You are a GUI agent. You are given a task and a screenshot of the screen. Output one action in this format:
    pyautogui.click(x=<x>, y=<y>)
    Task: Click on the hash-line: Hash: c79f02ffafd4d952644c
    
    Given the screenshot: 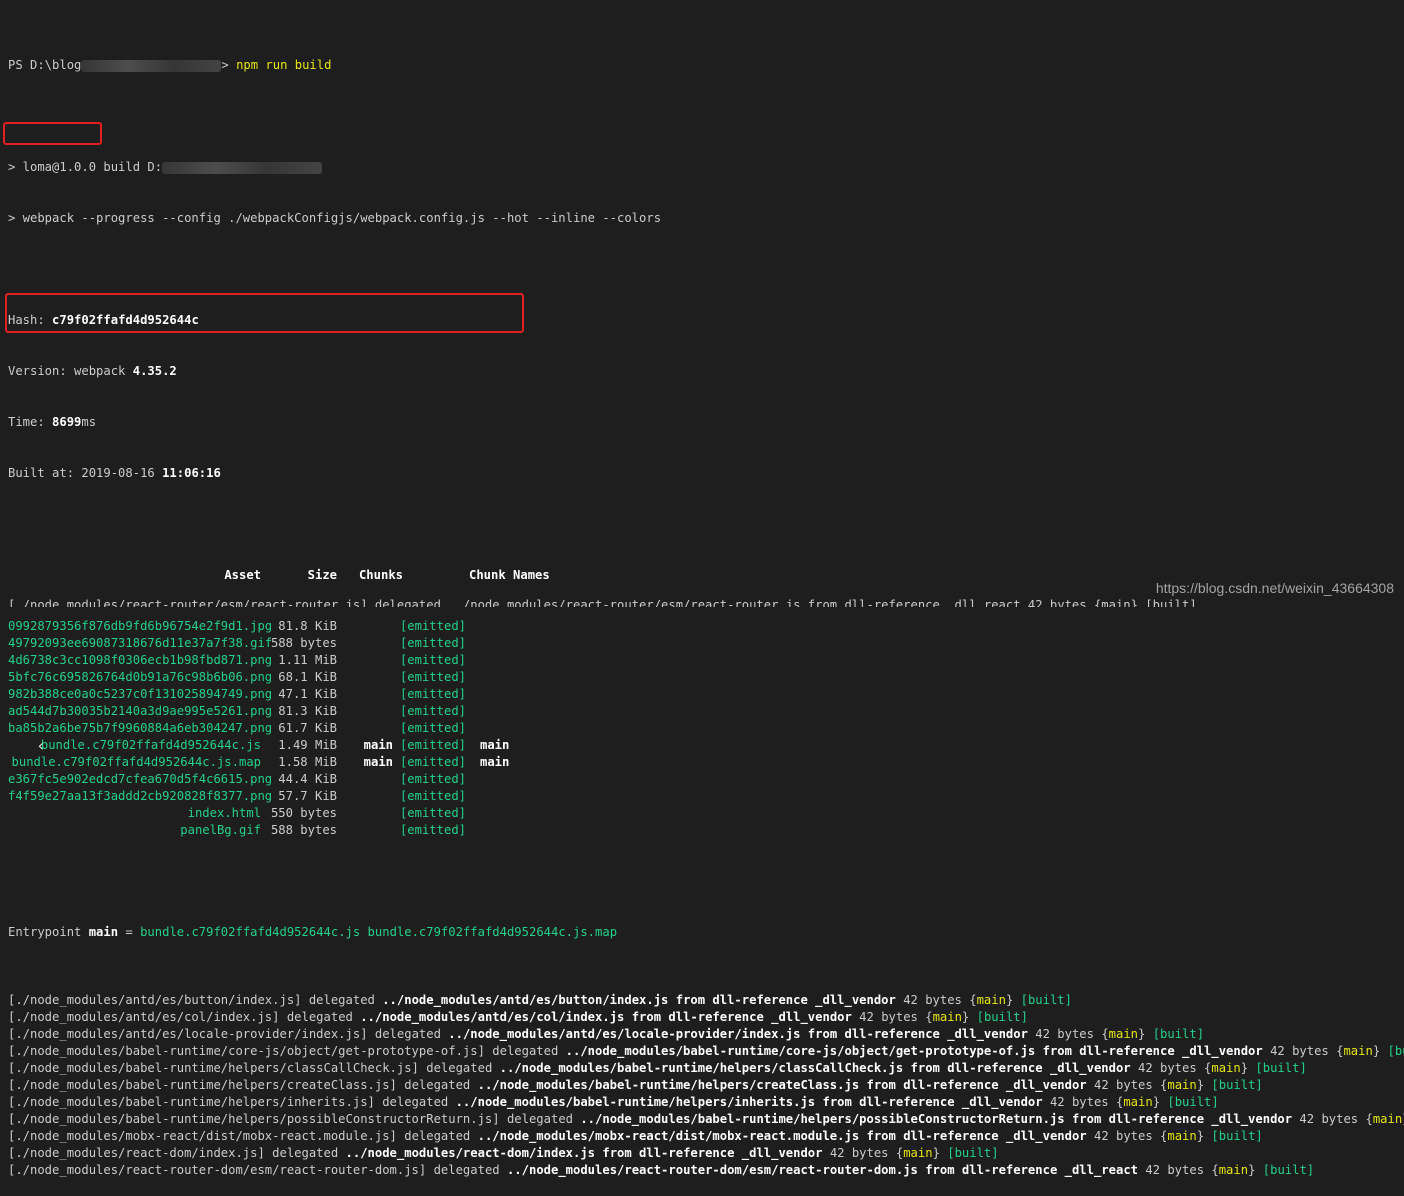 What is the action you would take?
    pyautogui.click(x=706, y=320)
    